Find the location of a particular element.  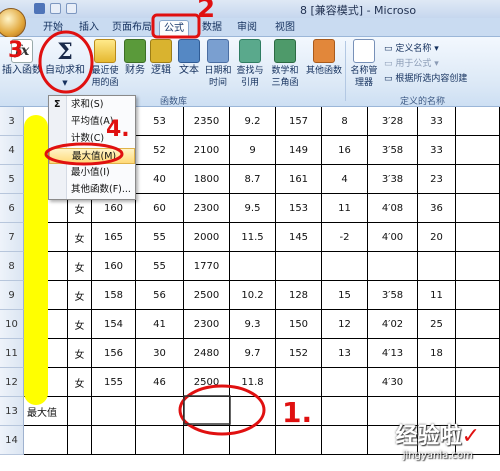

tab-view: 视图 is located at coordinates (285, 28).